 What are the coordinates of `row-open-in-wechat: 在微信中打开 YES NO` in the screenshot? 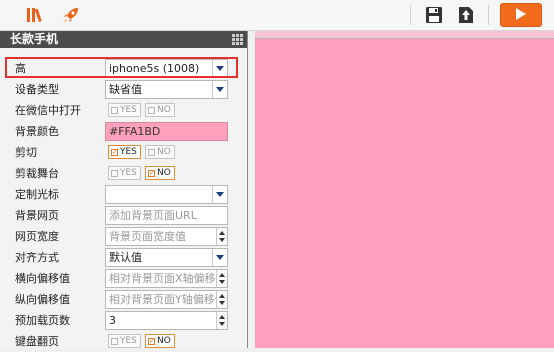 It's located at (123, 110).